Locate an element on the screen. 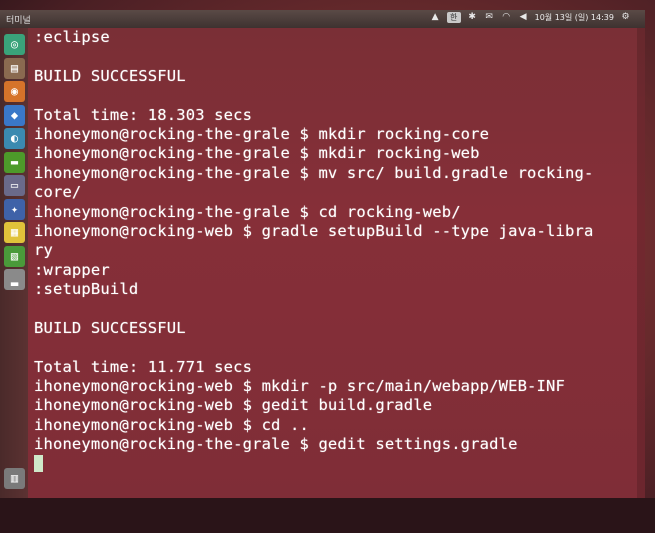 The image size is (655, 533). clock: 10월 13일 (일) 14:39 is located at coordinates (574, 17).